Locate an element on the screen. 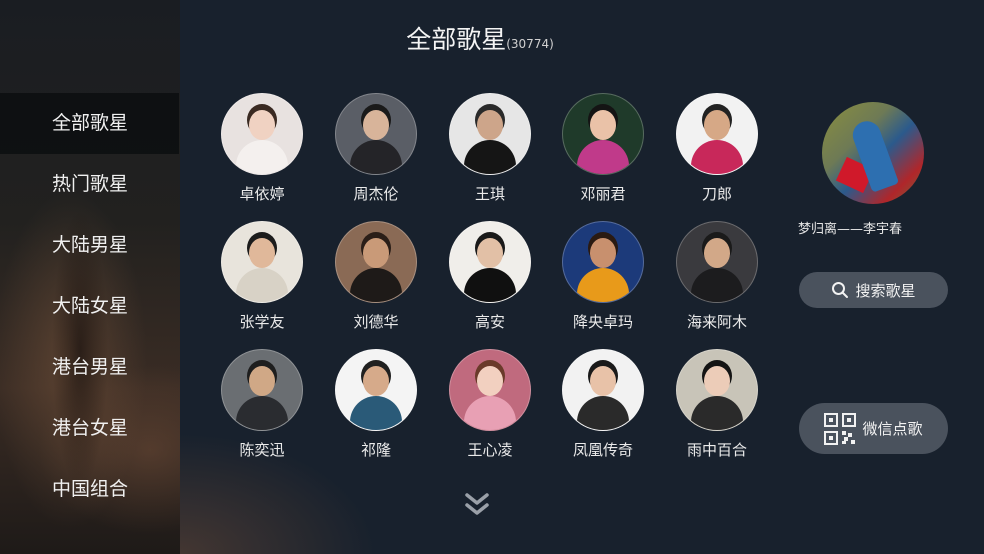 This screenshot has height=554, width=984. search-icon is located at coordinates (840, 290).